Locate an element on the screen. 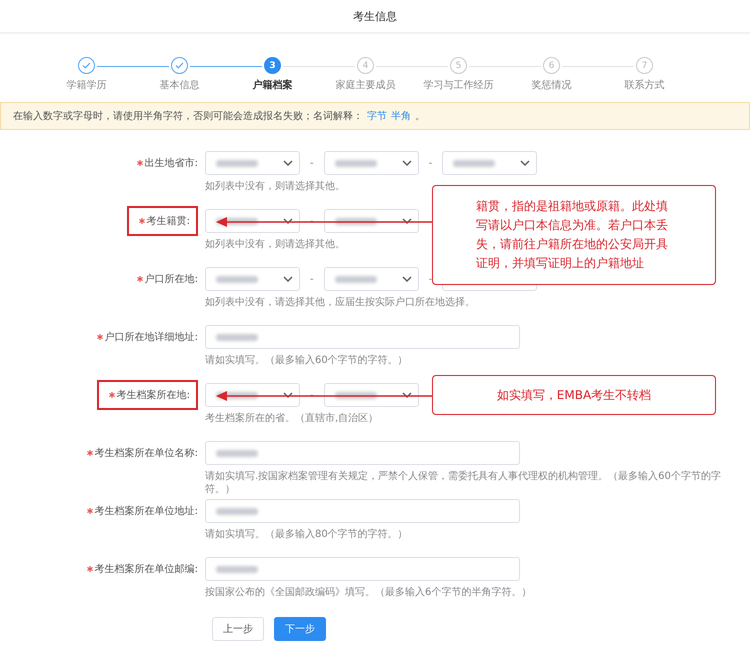 This screenshot has width=750, height=653. step-label: 学习与工作经历 is located at coordinates (459, 85).